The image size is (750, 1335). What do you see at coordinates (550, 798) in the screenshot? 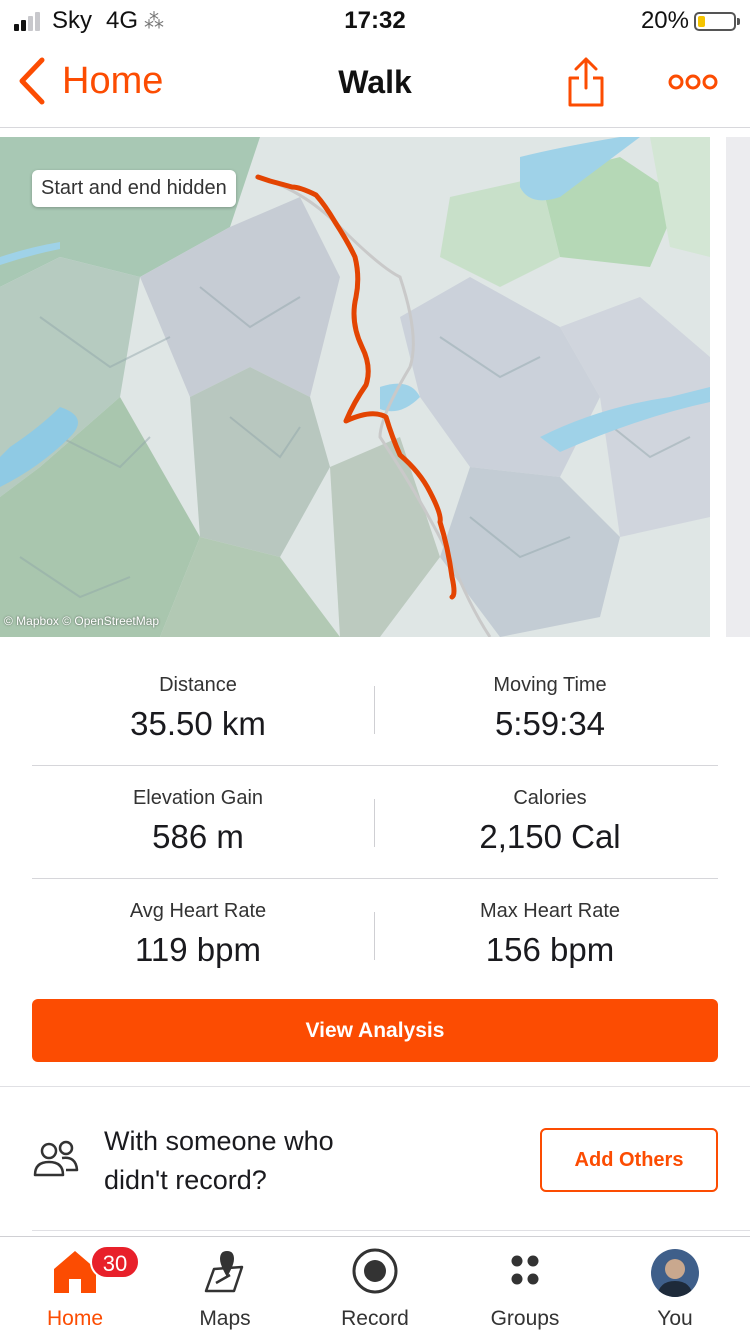
I see `stat-label: Calories` at bounding box center [550, 798].